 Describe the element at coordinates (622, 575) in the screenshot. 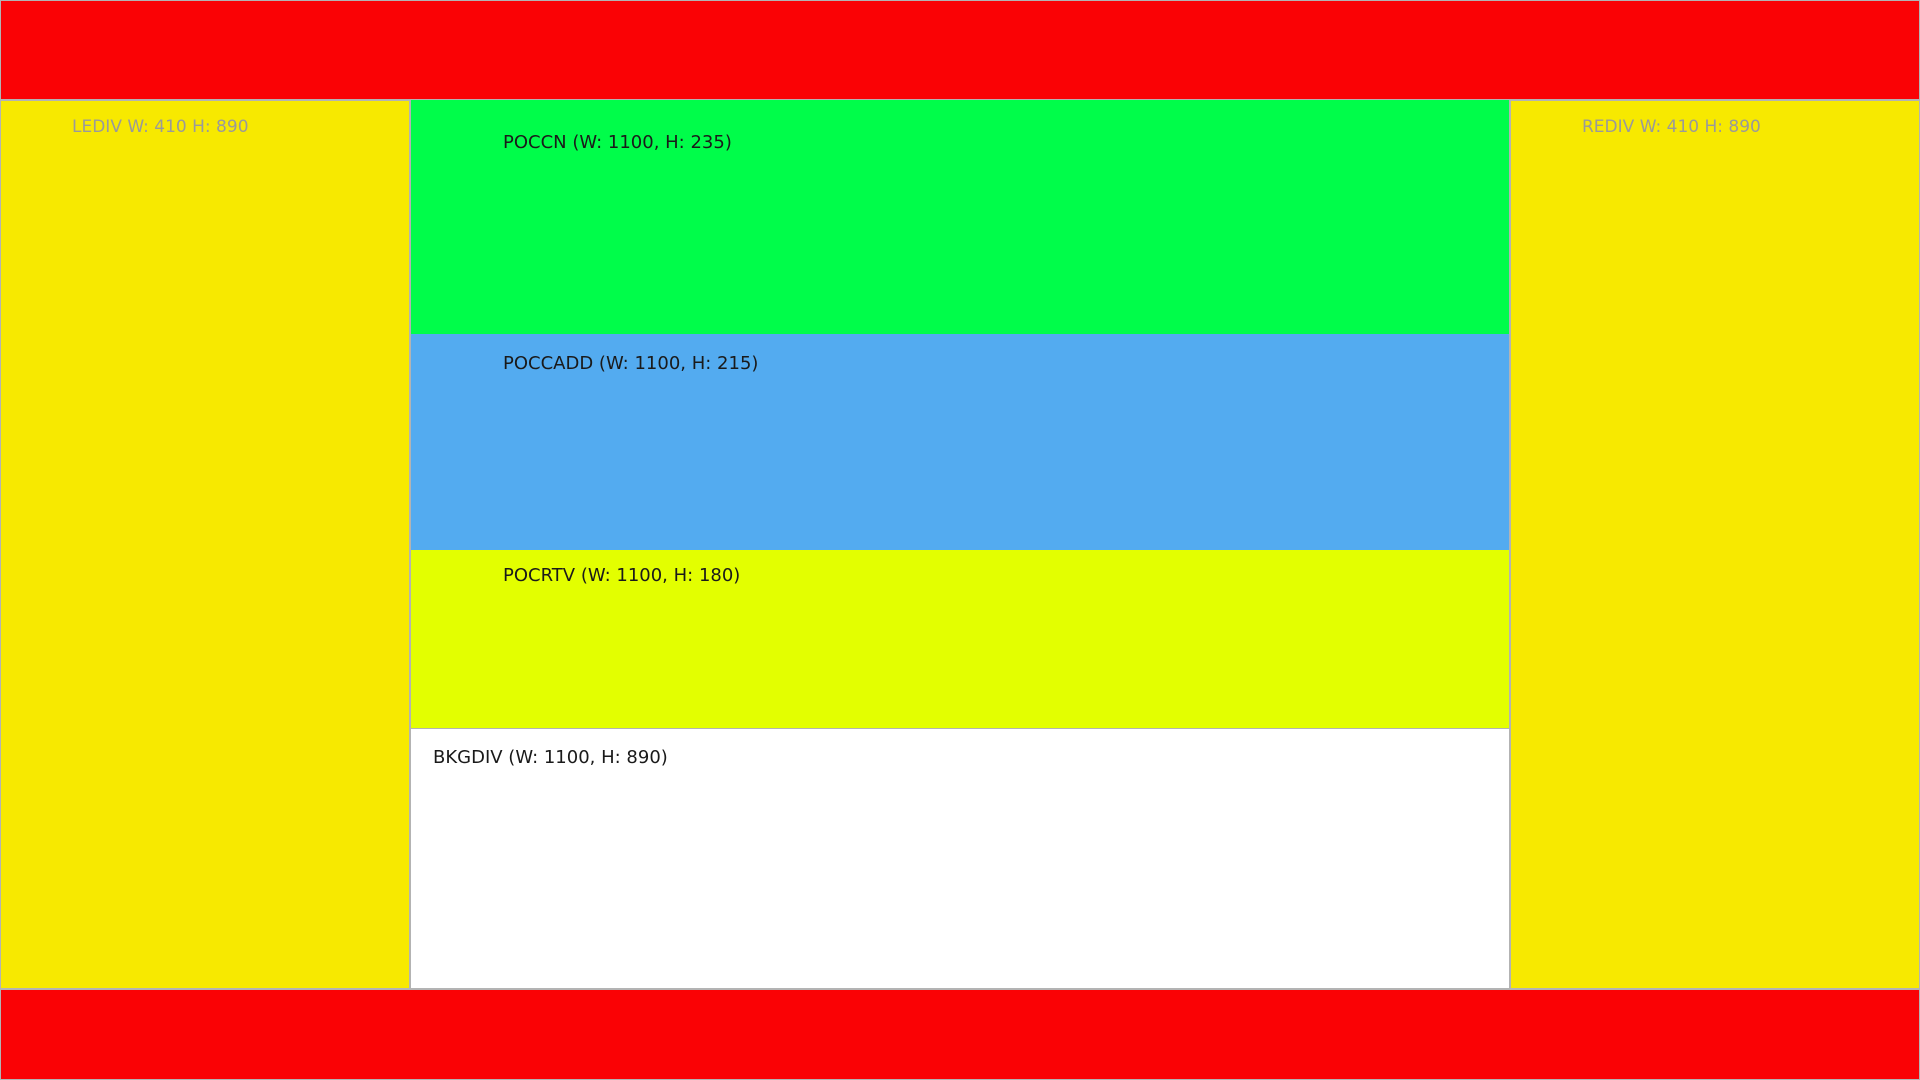

I see `pocrtv-label: POCRTV (W: 1100, H: 180)` at that location.